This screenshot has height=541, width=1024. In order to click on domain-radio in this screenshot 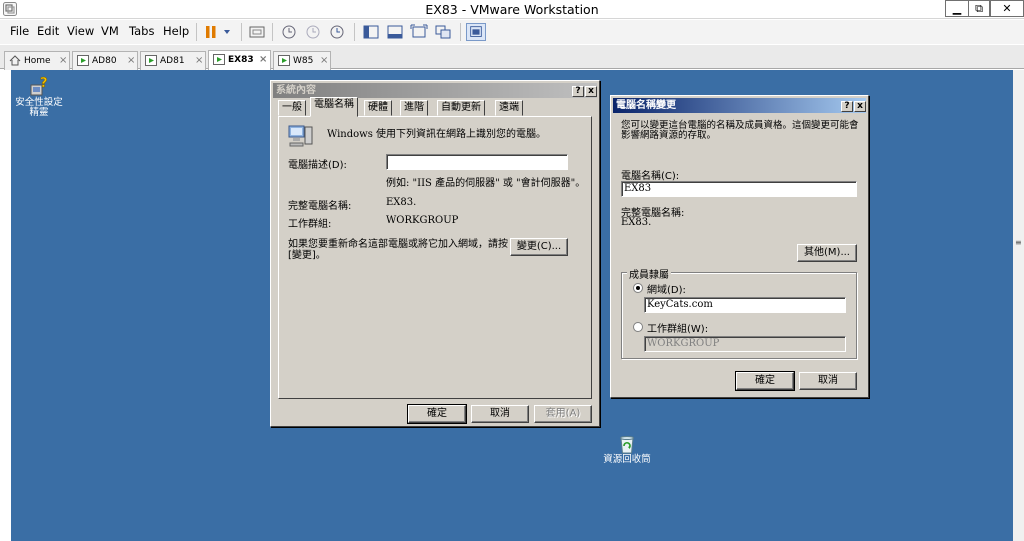, I will do `click(638, 288)`.